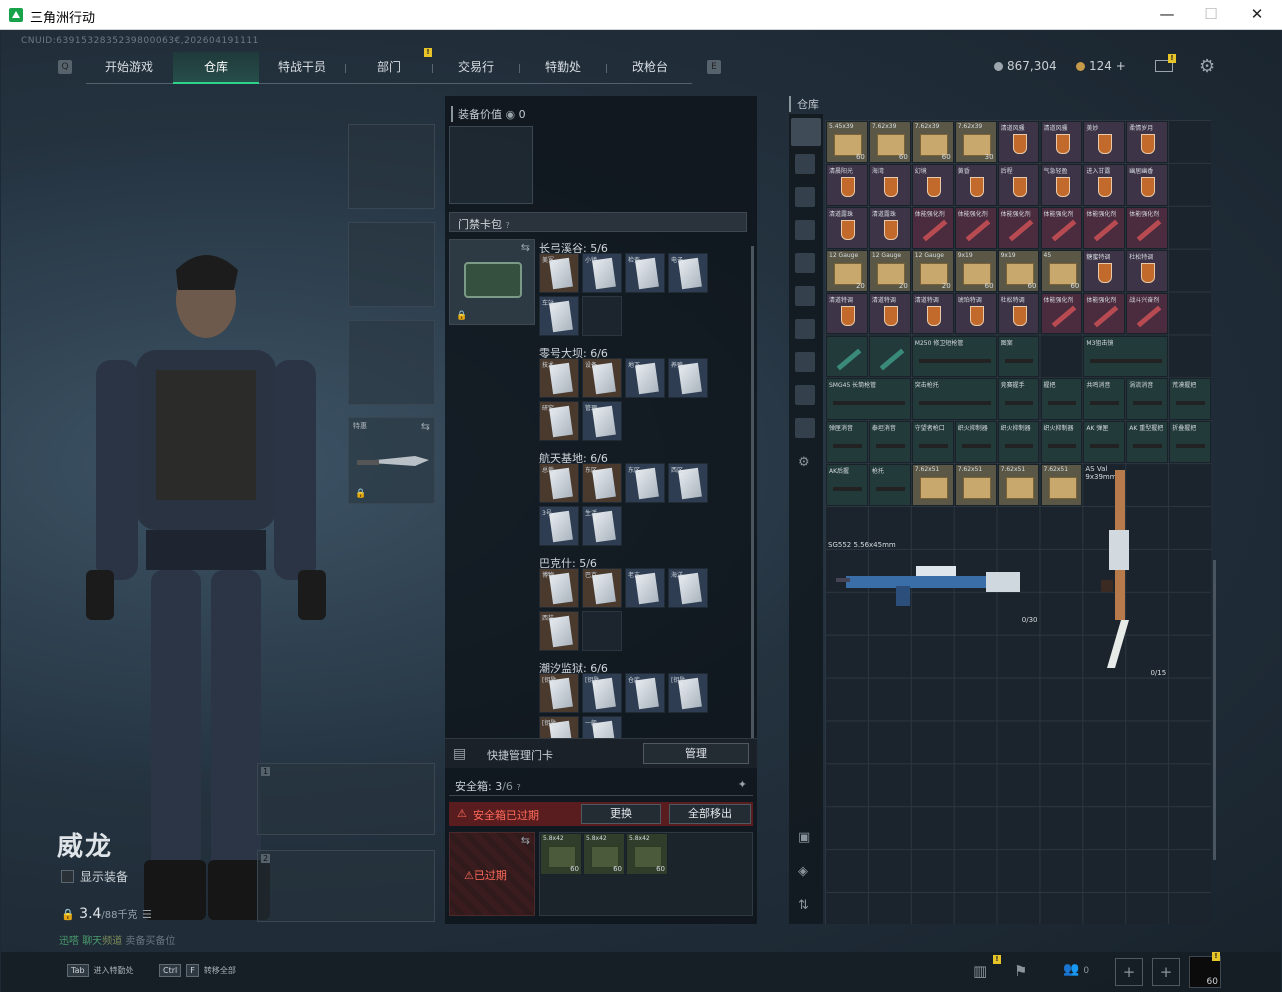  What do you see at coordinates (688, 588) in the screenshot?
I see `keycard-item: 海洋` at bounding box center [688, 588].